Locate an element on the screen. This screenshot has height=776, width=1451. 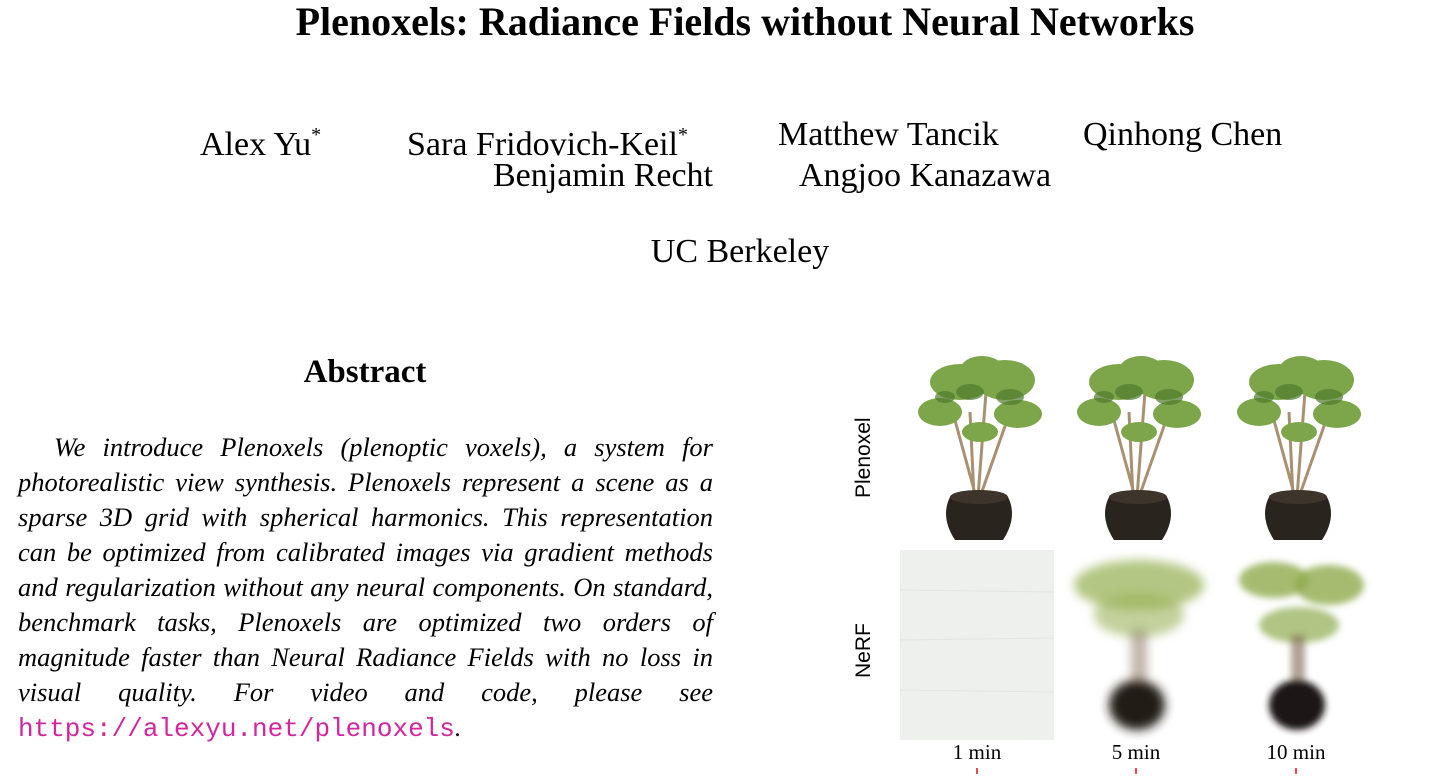
column-label-10min: 10 min is located at coordinates (1296, 752).